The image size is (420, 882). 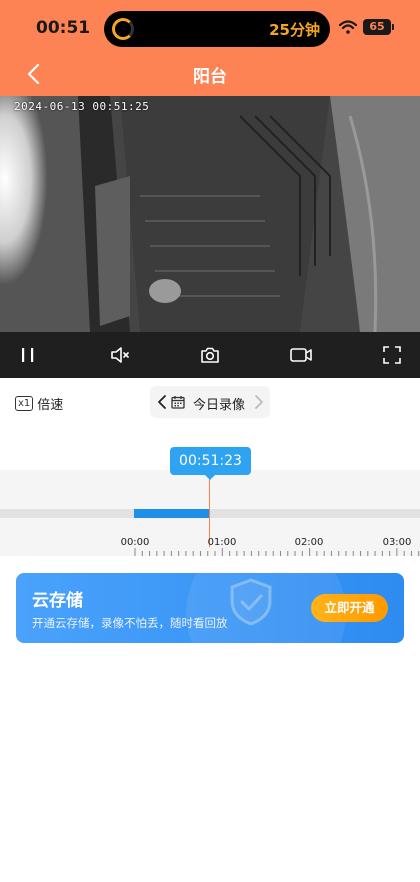 I want to click on island-timer-text: 25分钟, so click(x=294, y=30).